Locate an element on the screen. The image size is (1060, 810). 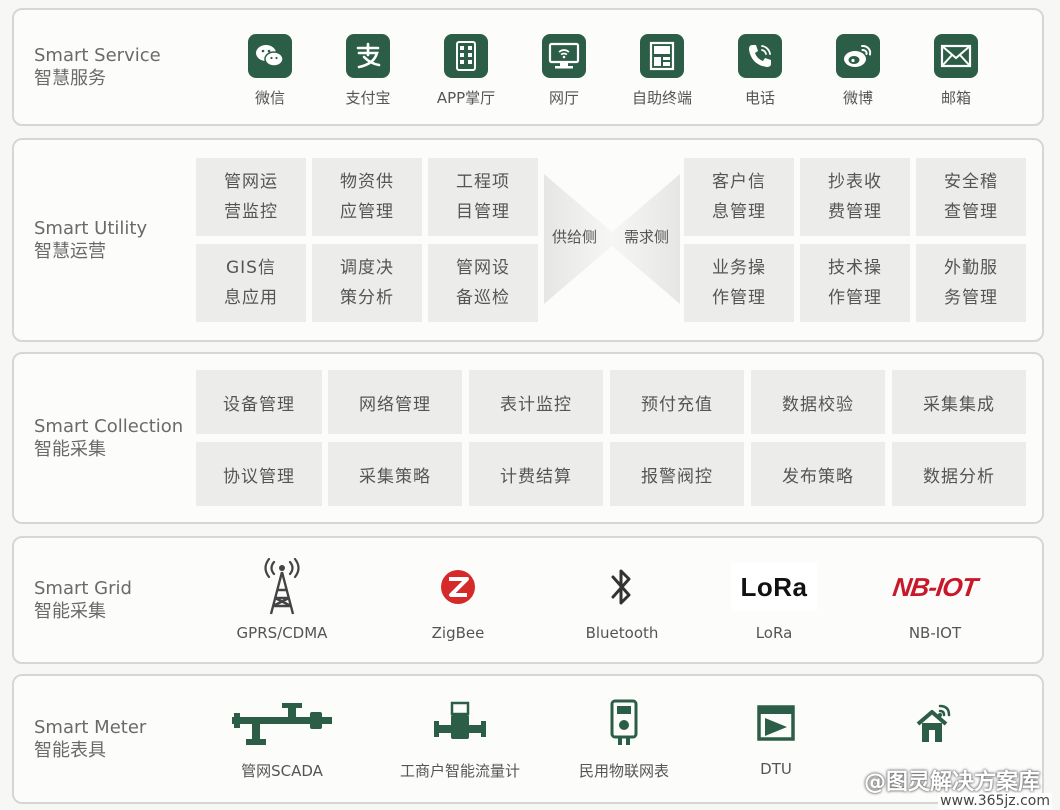
meter-label: DTU is located at coordinates (776, 769).